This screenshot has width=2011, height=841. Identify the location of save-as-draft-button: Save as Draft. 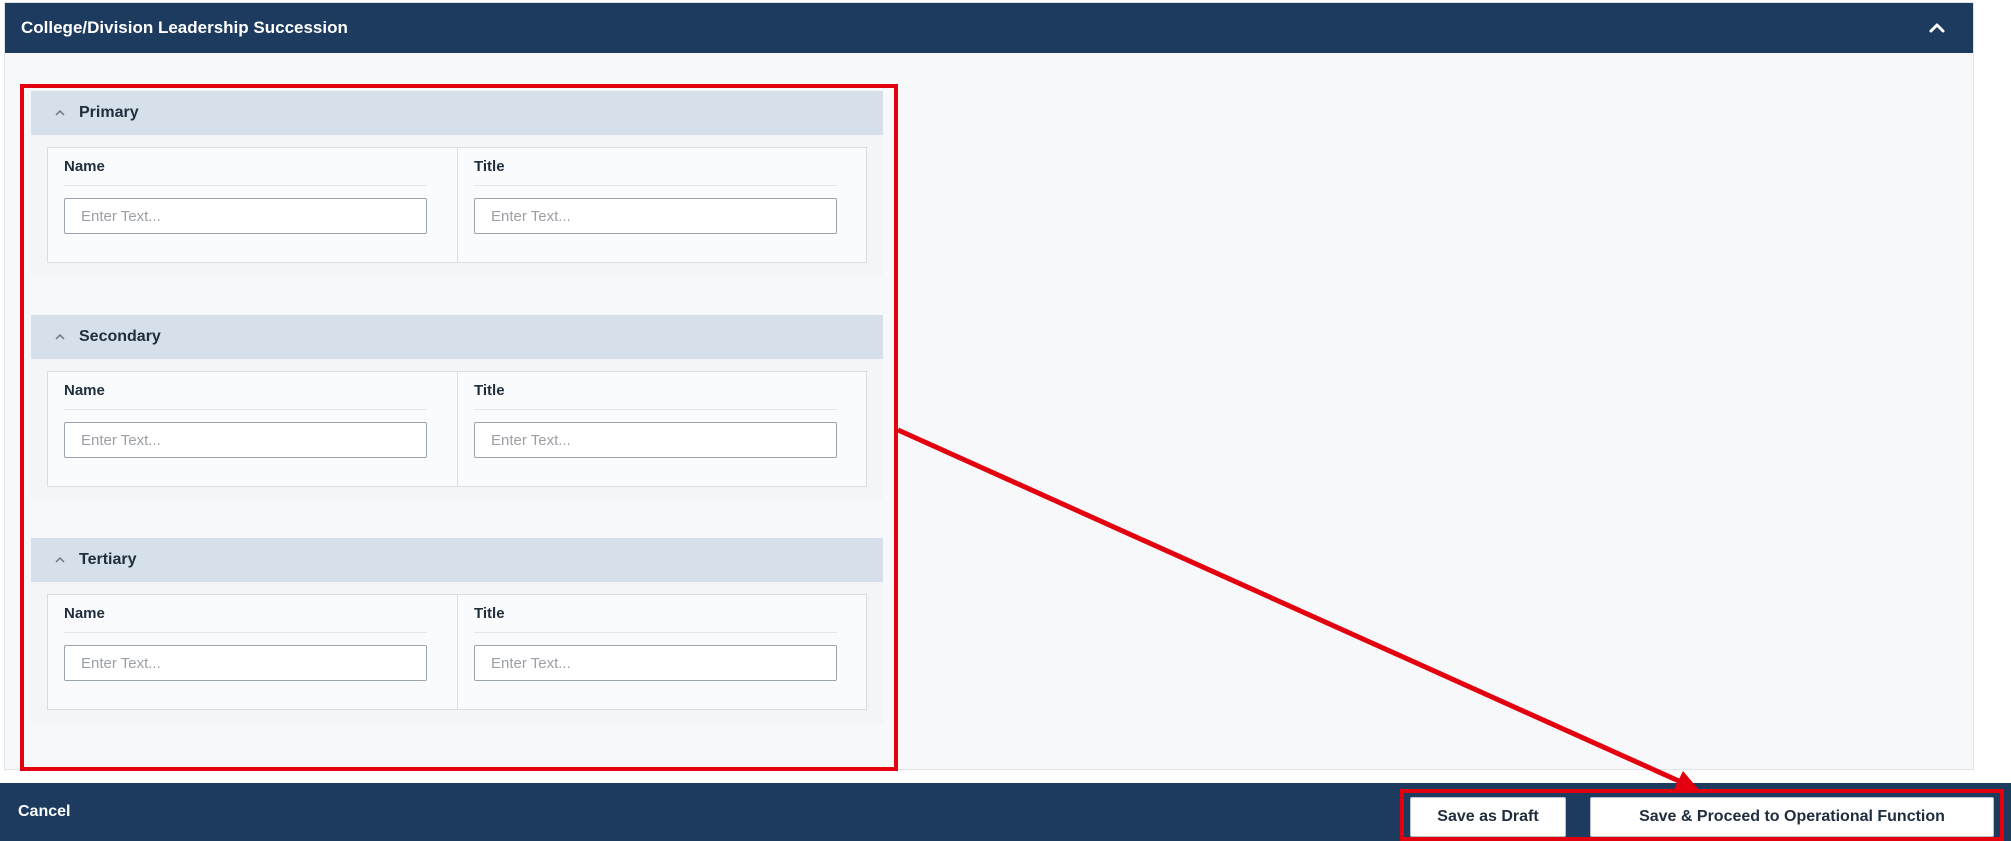
(1488, 817).